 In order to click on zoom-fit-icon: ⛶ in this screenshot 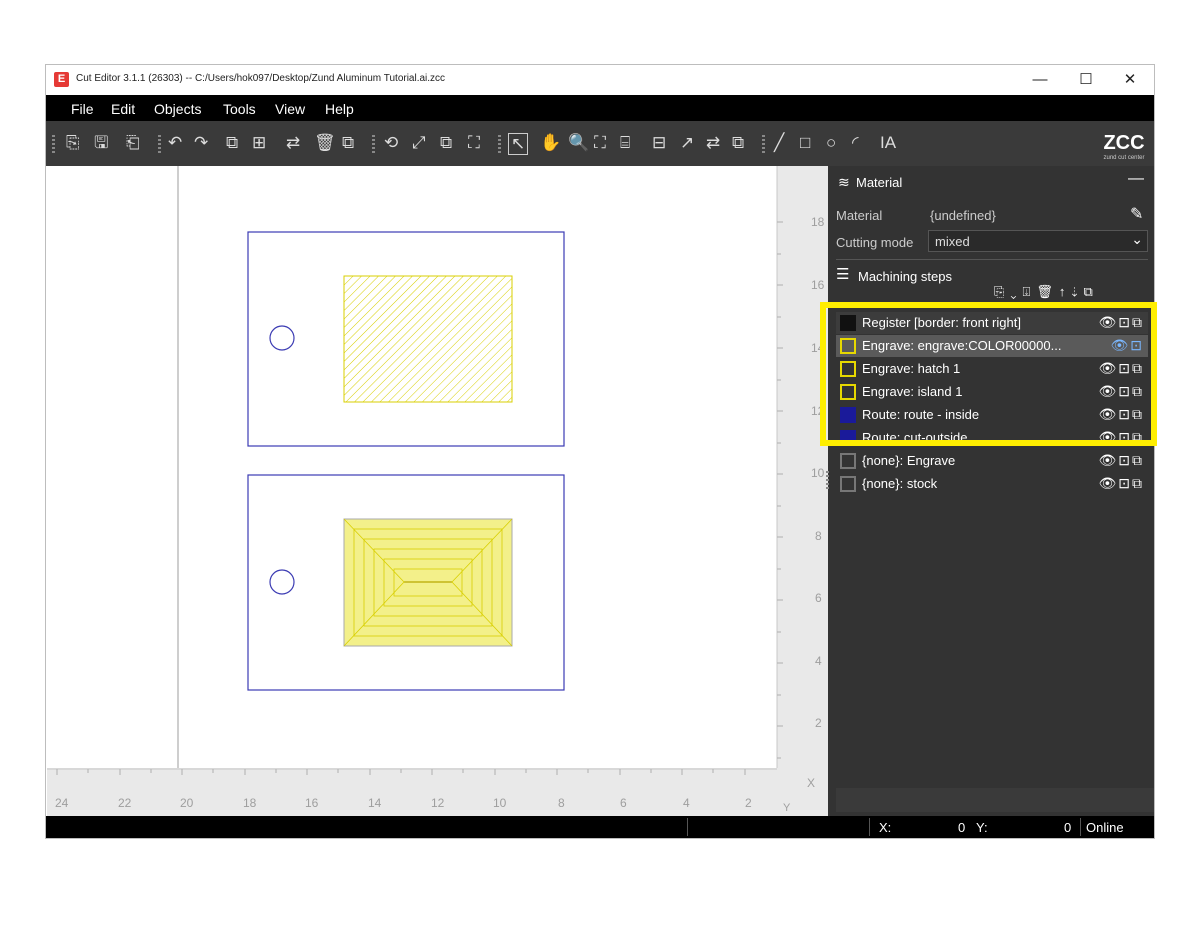, I will do `click(600, 143)`.